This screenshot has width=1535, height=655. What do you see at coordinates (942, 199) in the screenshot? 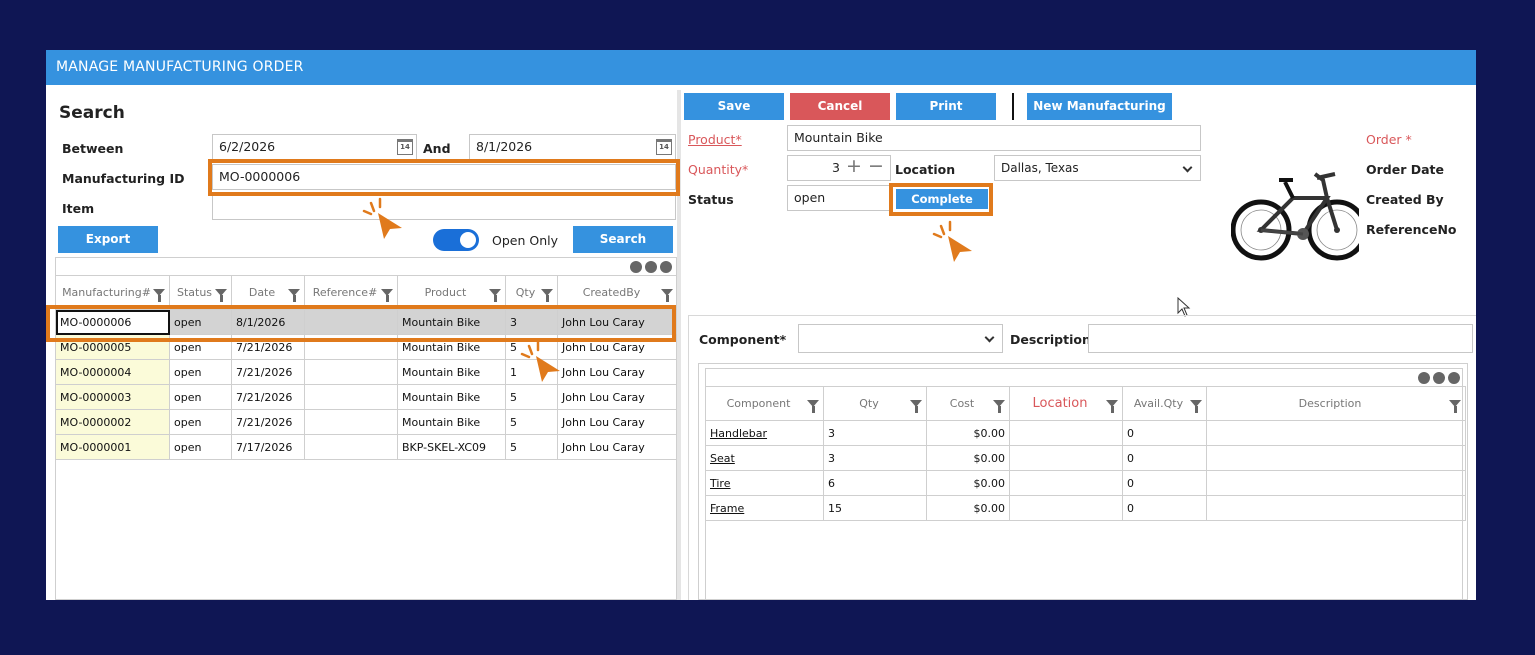
I see `complete-button: Complete` at bounding box center [942, 199].